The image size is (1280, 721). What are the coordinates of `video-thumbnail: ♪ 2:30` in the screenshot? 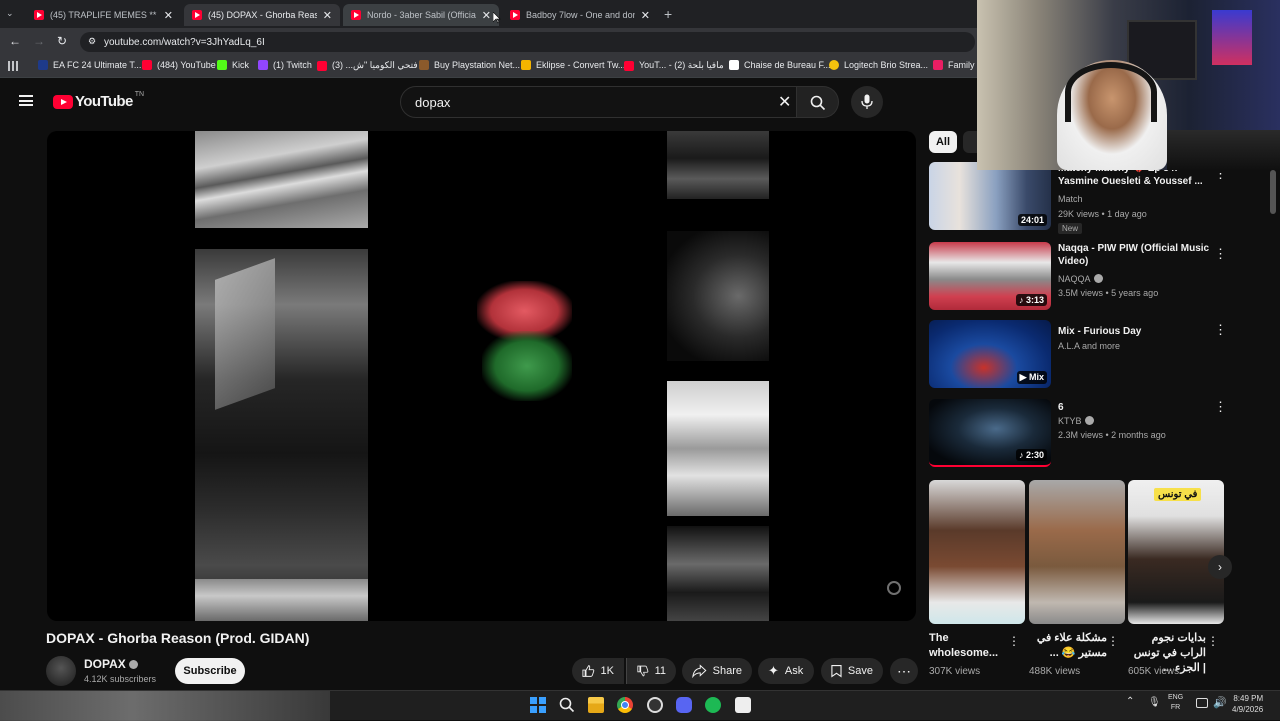 It's located at (990, 433).